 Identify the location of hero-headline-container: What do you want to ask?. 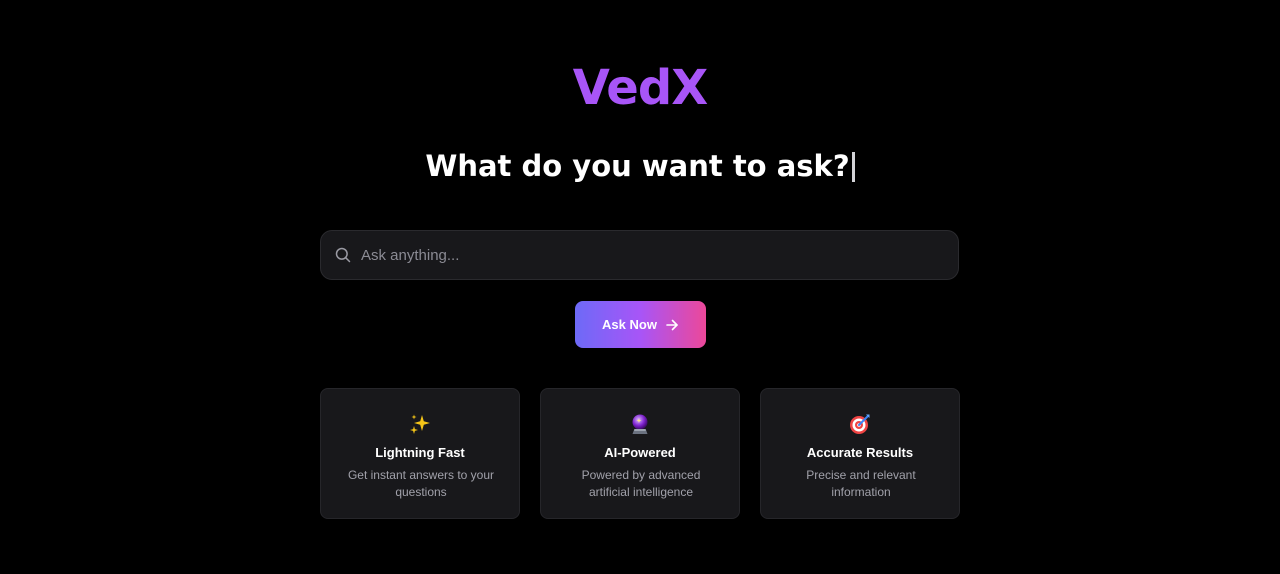
(640, 166).